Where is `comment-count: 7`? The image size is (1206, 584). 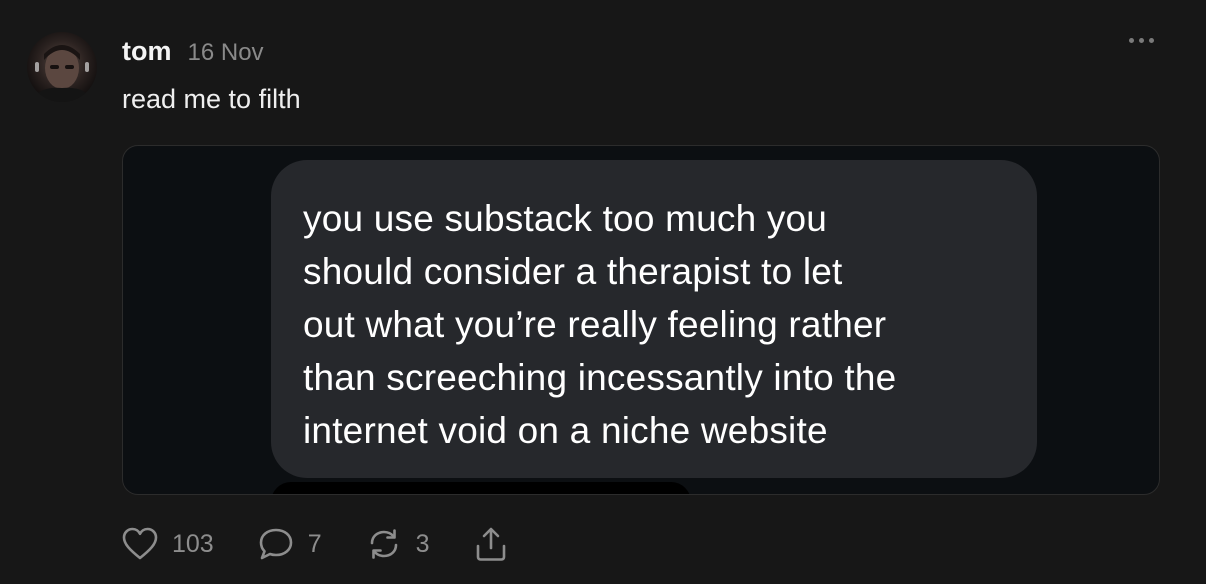 comment-count: 7 is located at coordinates (314, 543).